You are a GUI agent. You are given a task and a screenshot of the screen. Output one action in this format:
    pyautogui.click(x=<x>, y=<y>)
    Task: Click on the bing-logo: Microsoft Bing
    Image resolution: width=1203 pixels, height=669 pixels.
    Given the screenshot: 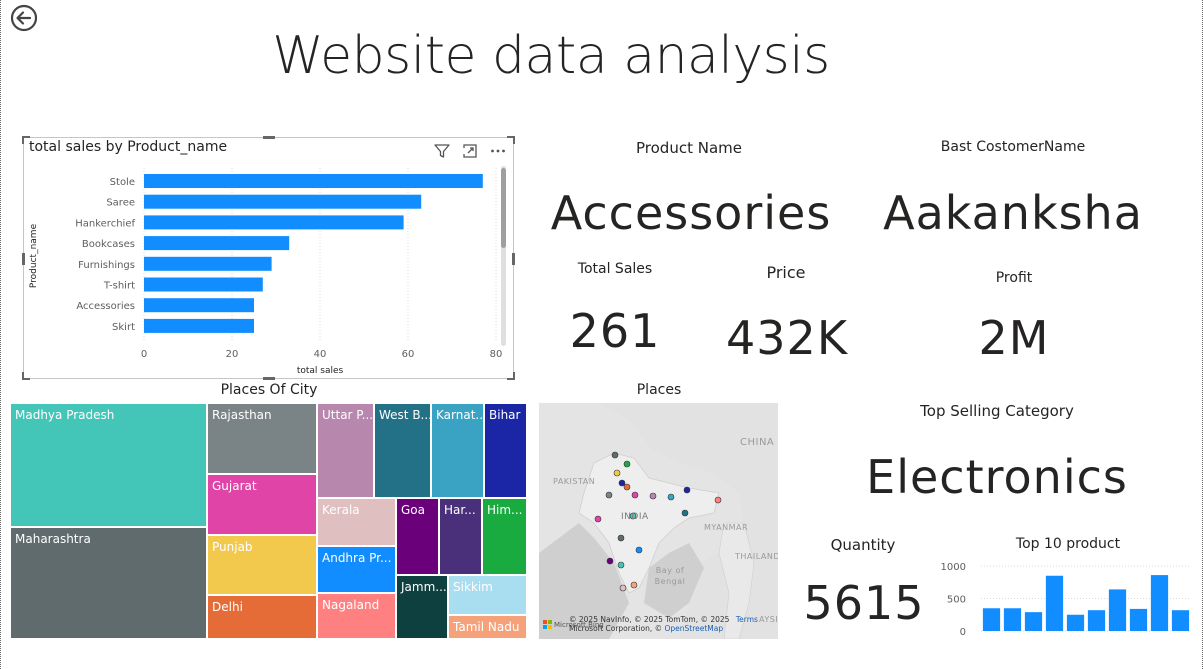 What is the action you would take?
    pyautogui.click(x=573, y=624)
    